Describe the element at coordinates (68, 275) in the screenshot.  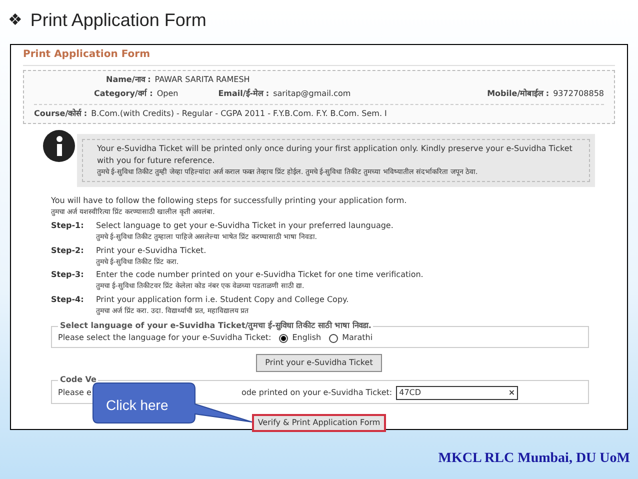
I see `step-label: Step-3:` at that location.